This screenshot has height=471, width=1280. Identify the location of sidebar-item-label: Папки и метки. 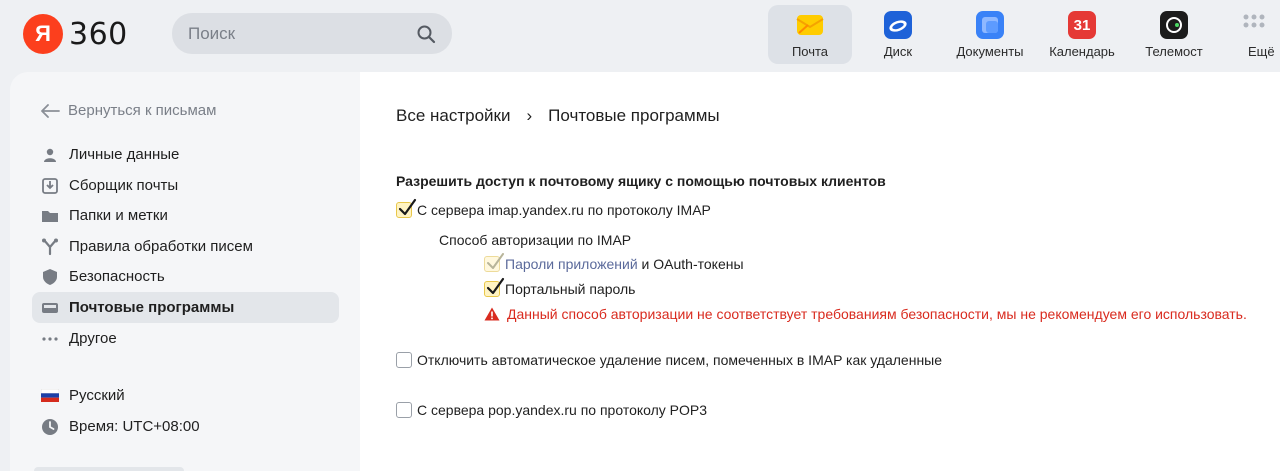
(118, 215).